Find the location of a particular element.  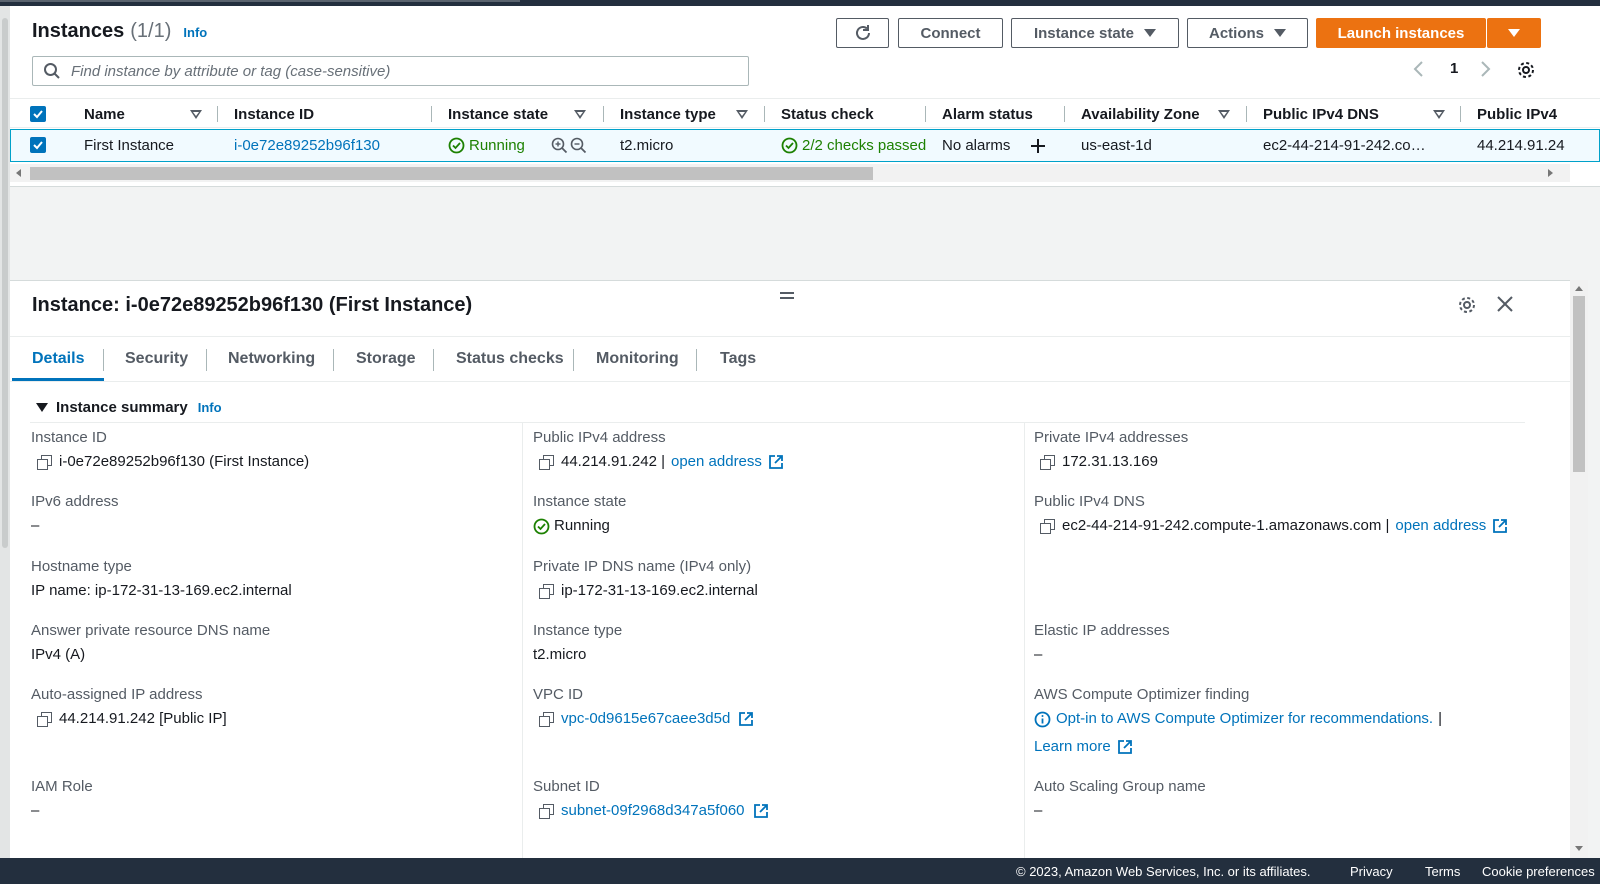

instance-state-button: Instance state is located at coordinates (1095, 33).